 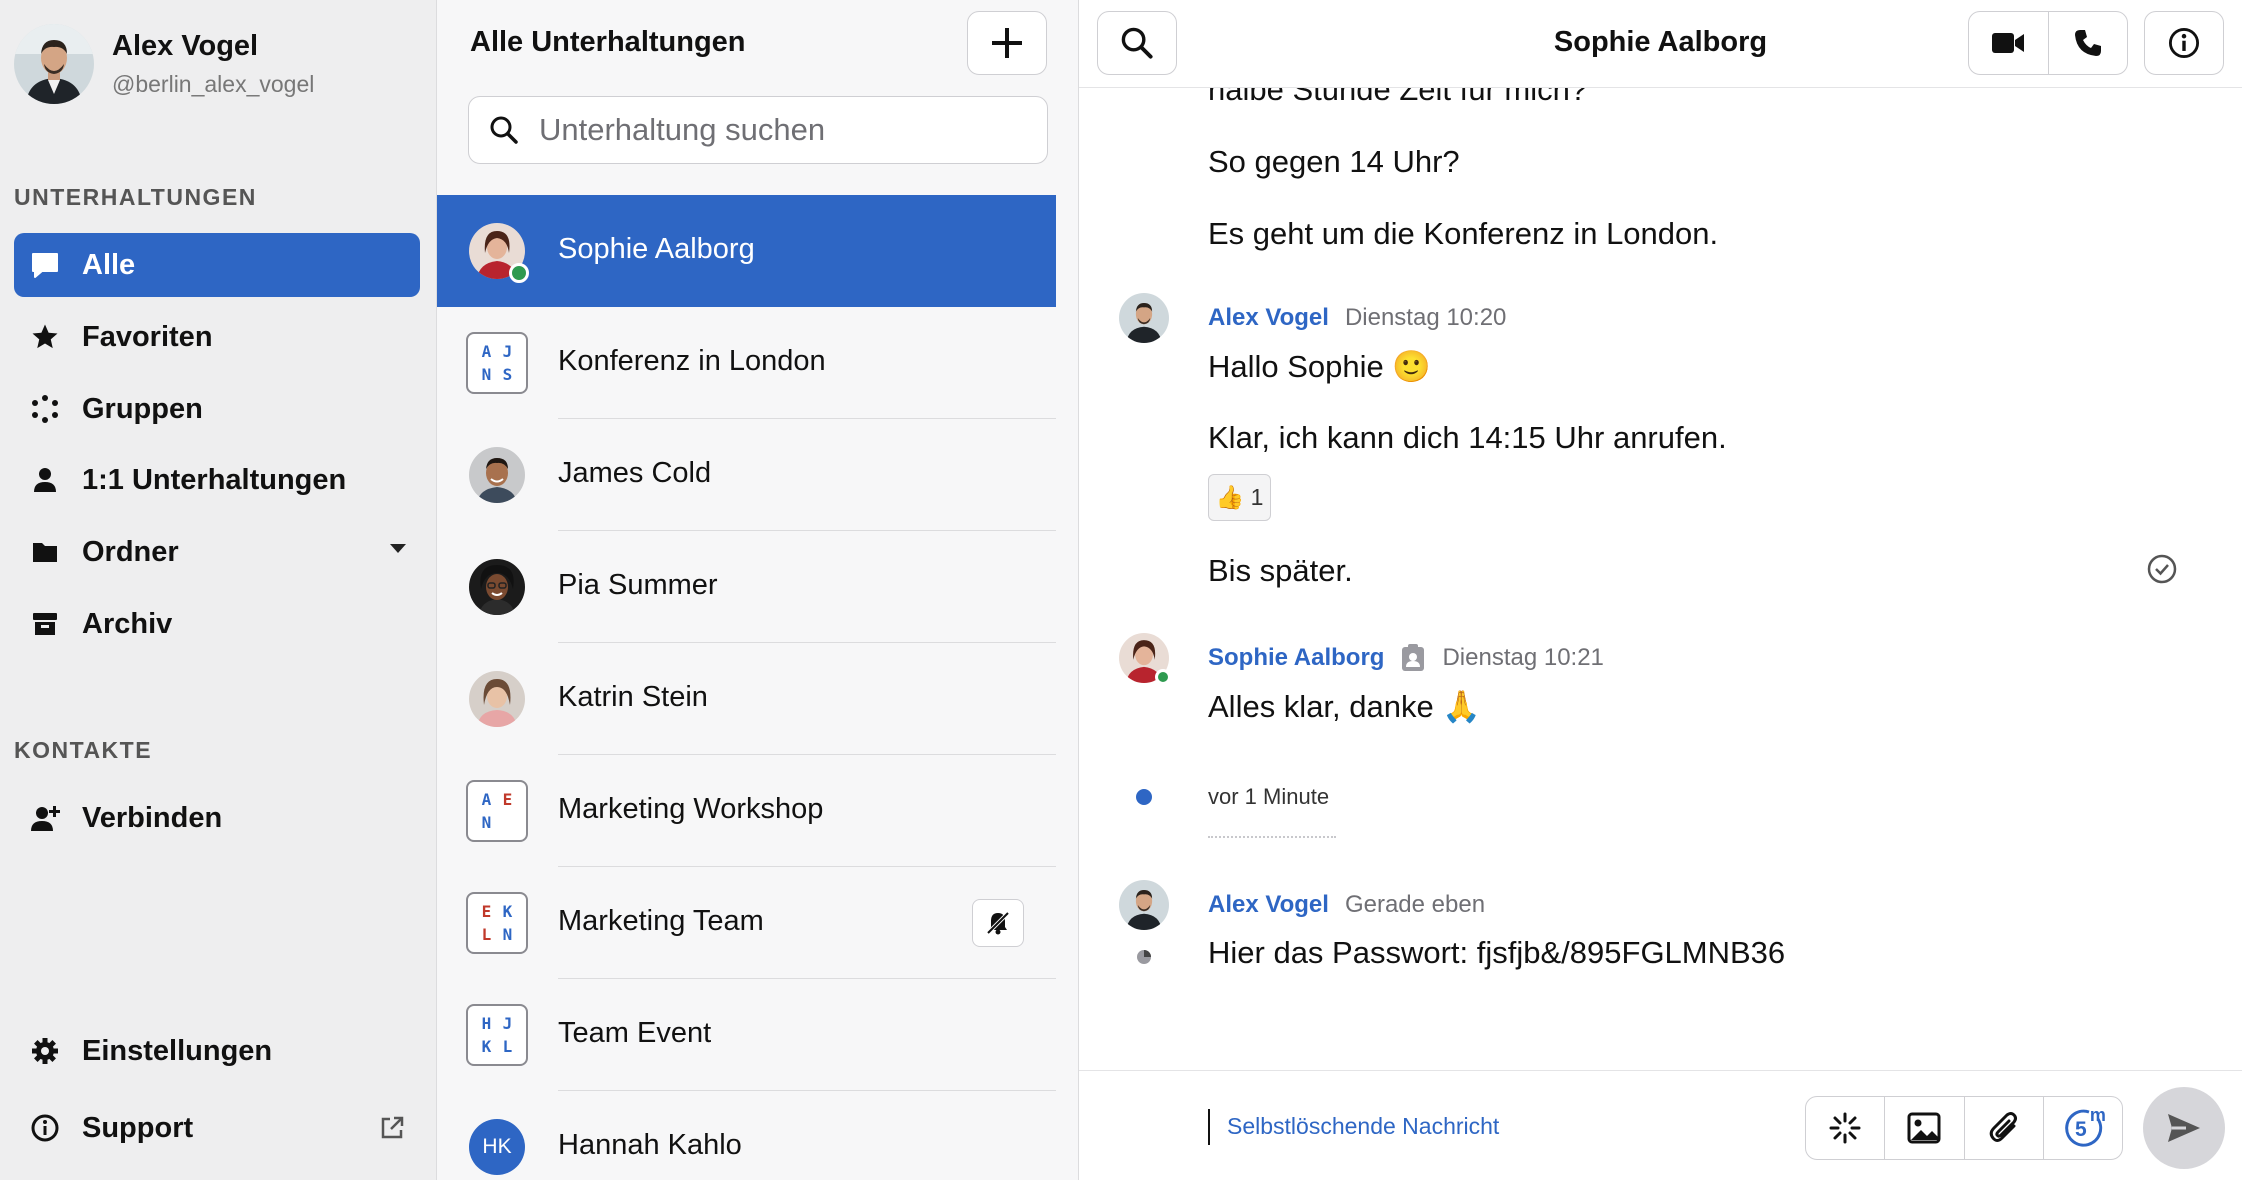 What do you see at coordinates (164, 64) in the screenshot?
I see `user-profile: Alex Vogel @berlin_alex_vogel` at bounding box center [164, 64].